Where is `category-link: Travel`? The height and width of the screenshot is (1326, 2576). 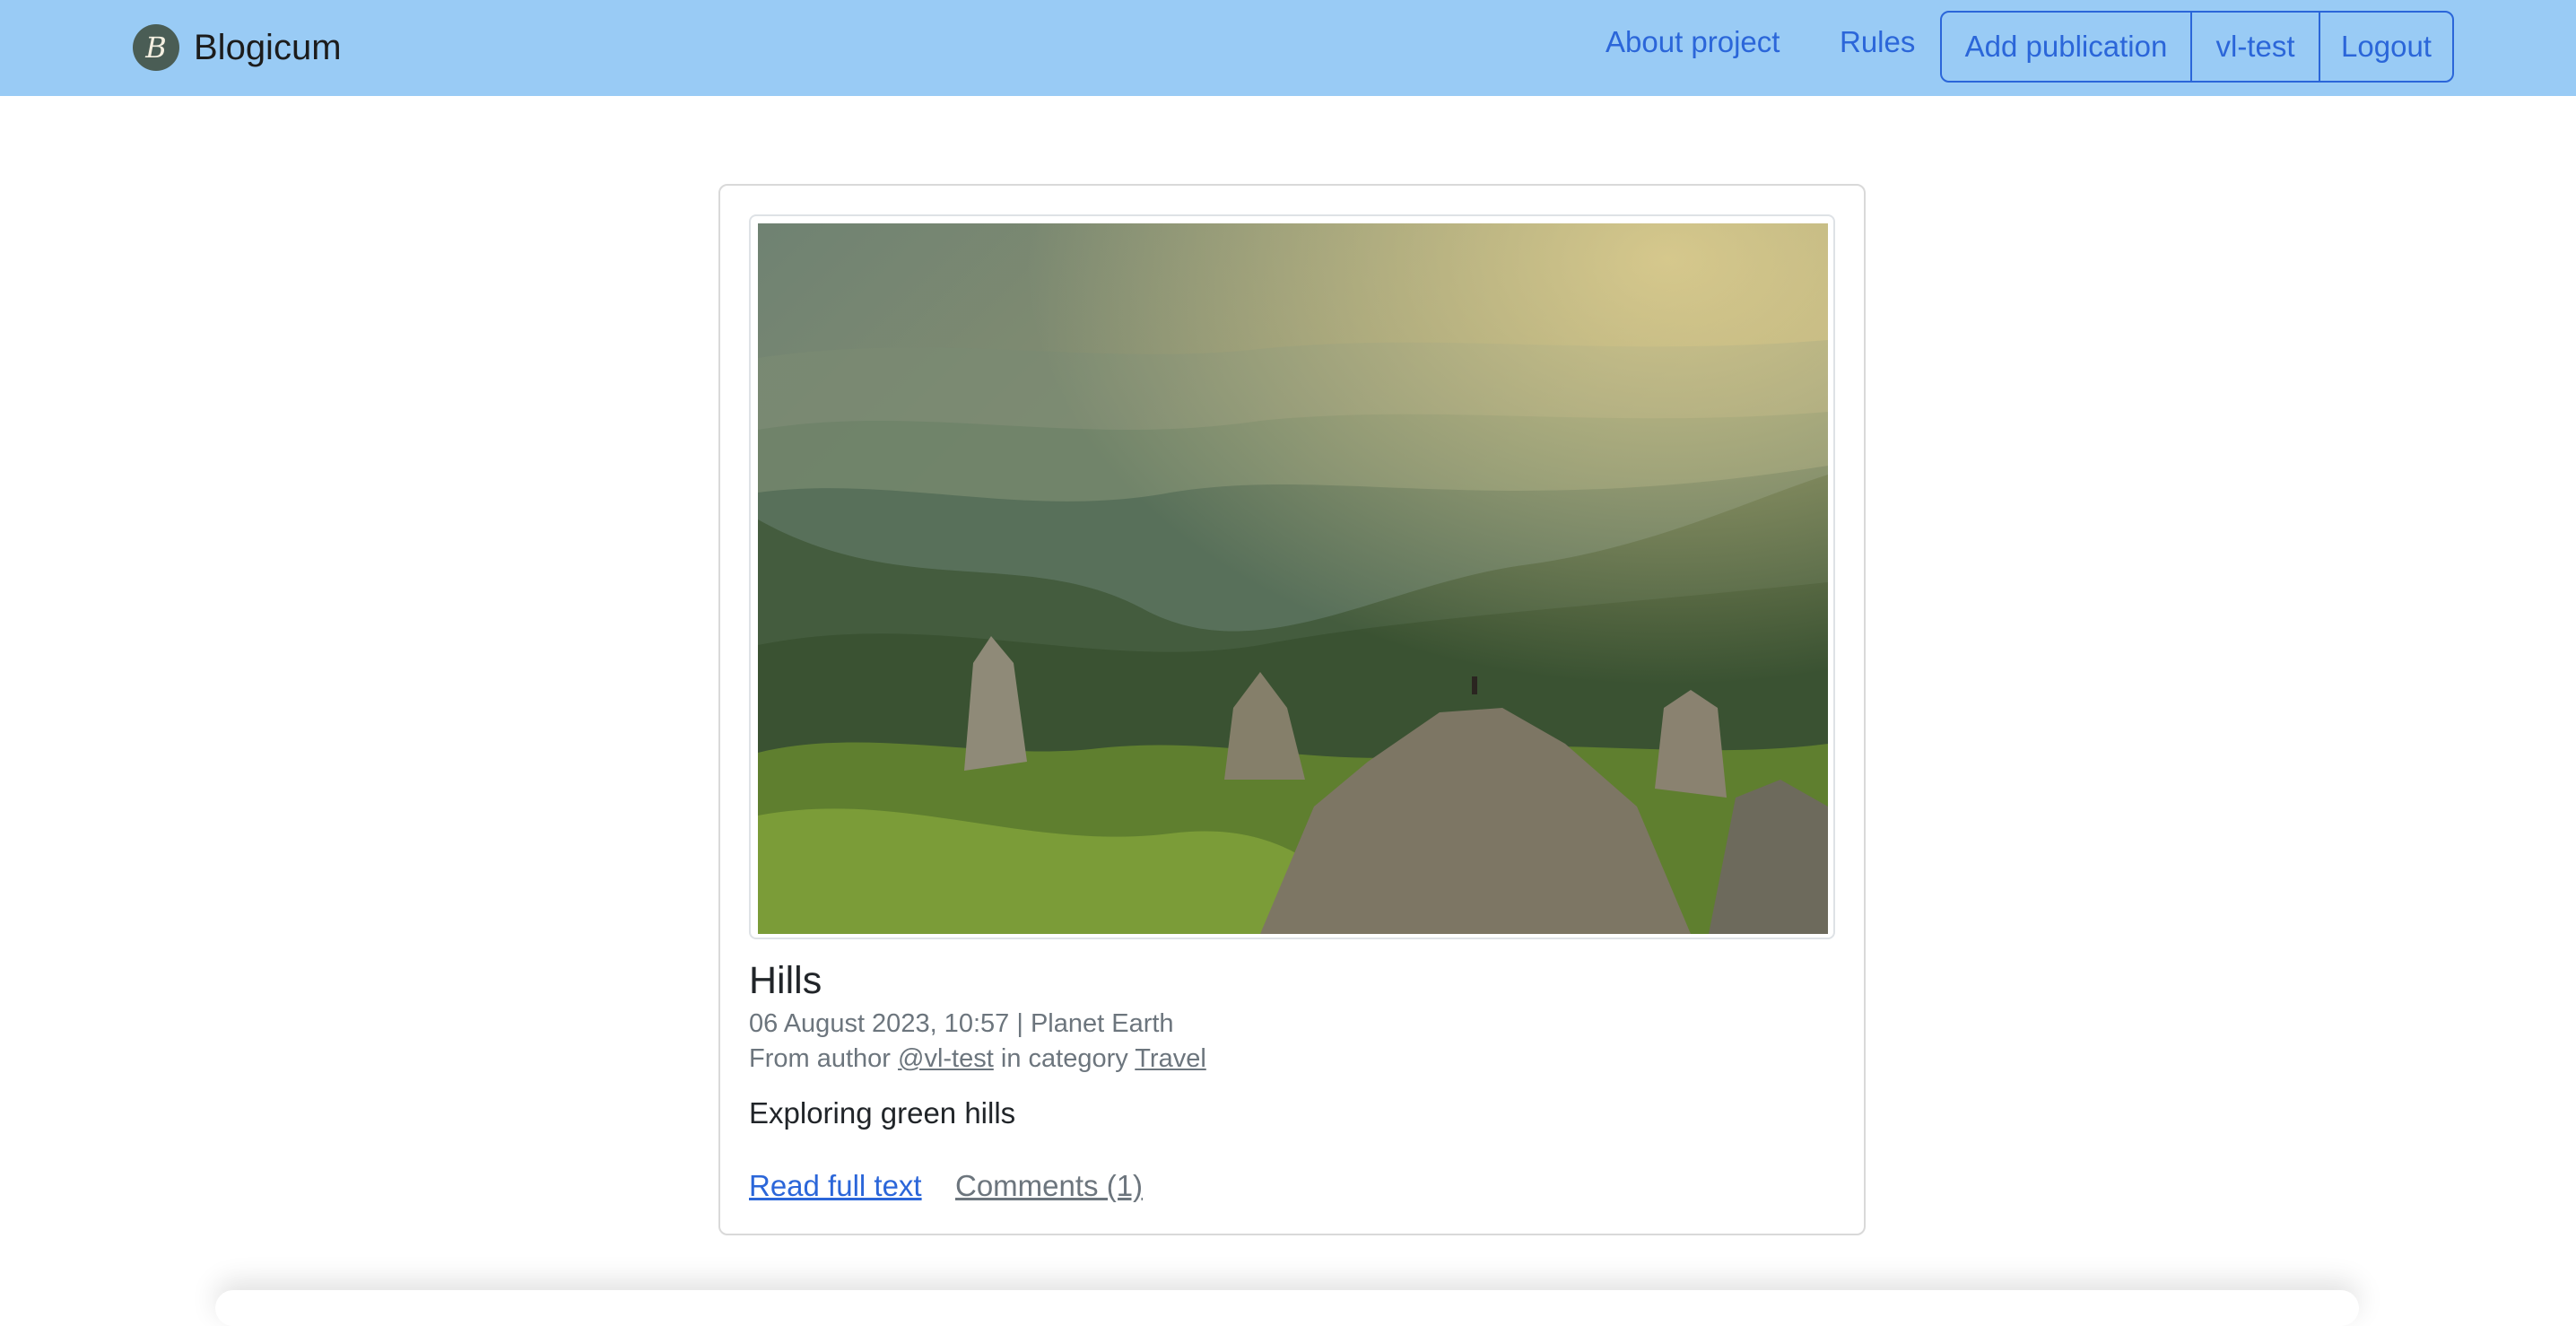
category-link: Travel is located at coordinates (1170, 1058).